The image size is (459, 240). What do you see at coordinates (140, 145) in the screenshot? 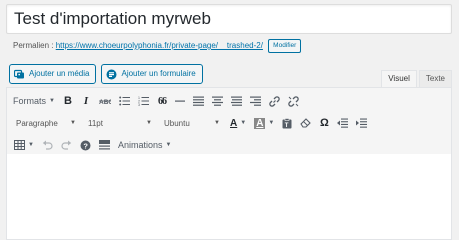
I see `animations-label: Animations` at bounding box center [140, 145].